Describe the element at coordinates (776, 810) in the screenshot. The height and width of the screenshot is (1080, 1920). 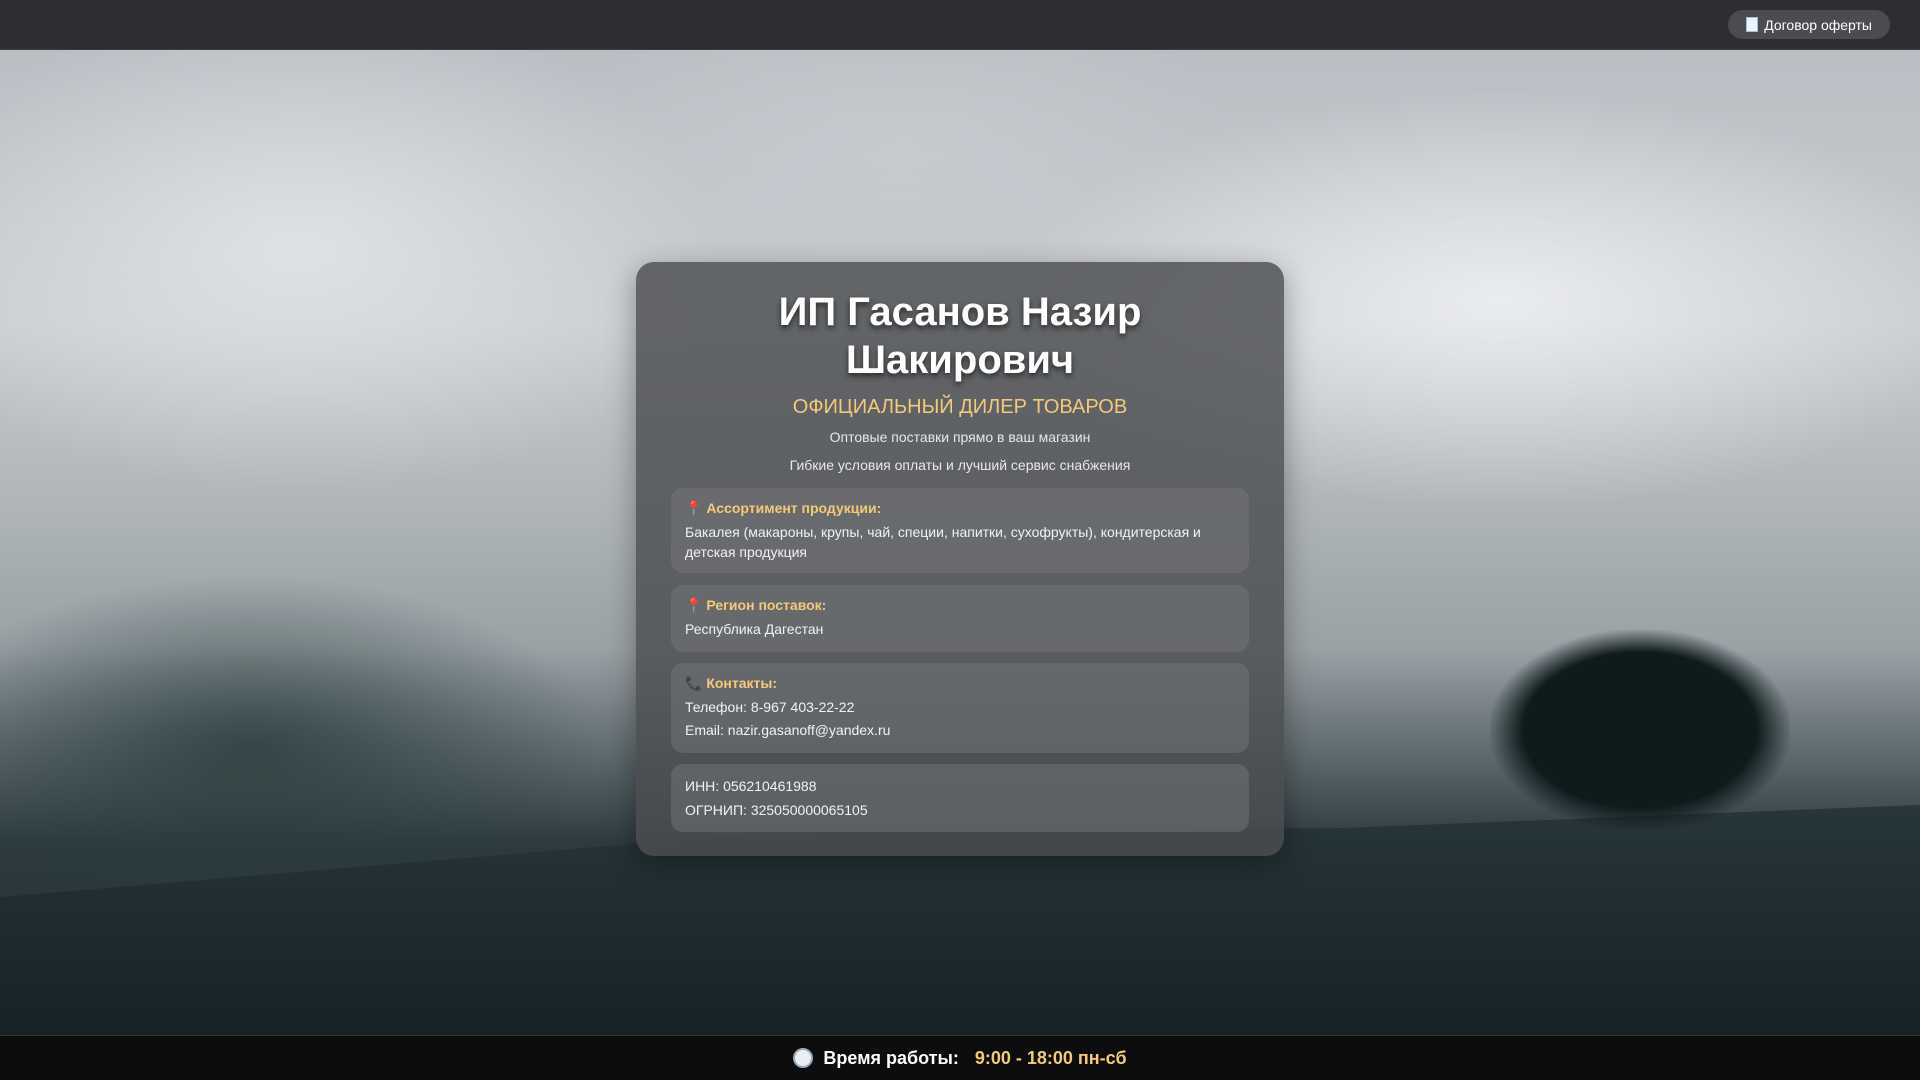
I see `ogrnip-text: ОГРНИП: 325050000065105` at that location.